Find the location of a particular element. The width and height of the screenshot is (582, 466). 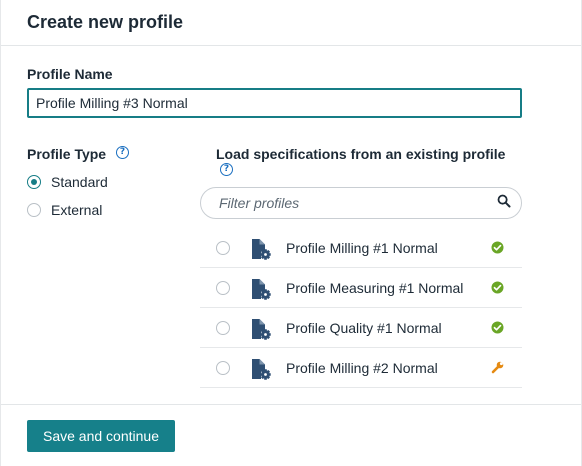

radio-external-label: External is located at coordinates (77, 210).